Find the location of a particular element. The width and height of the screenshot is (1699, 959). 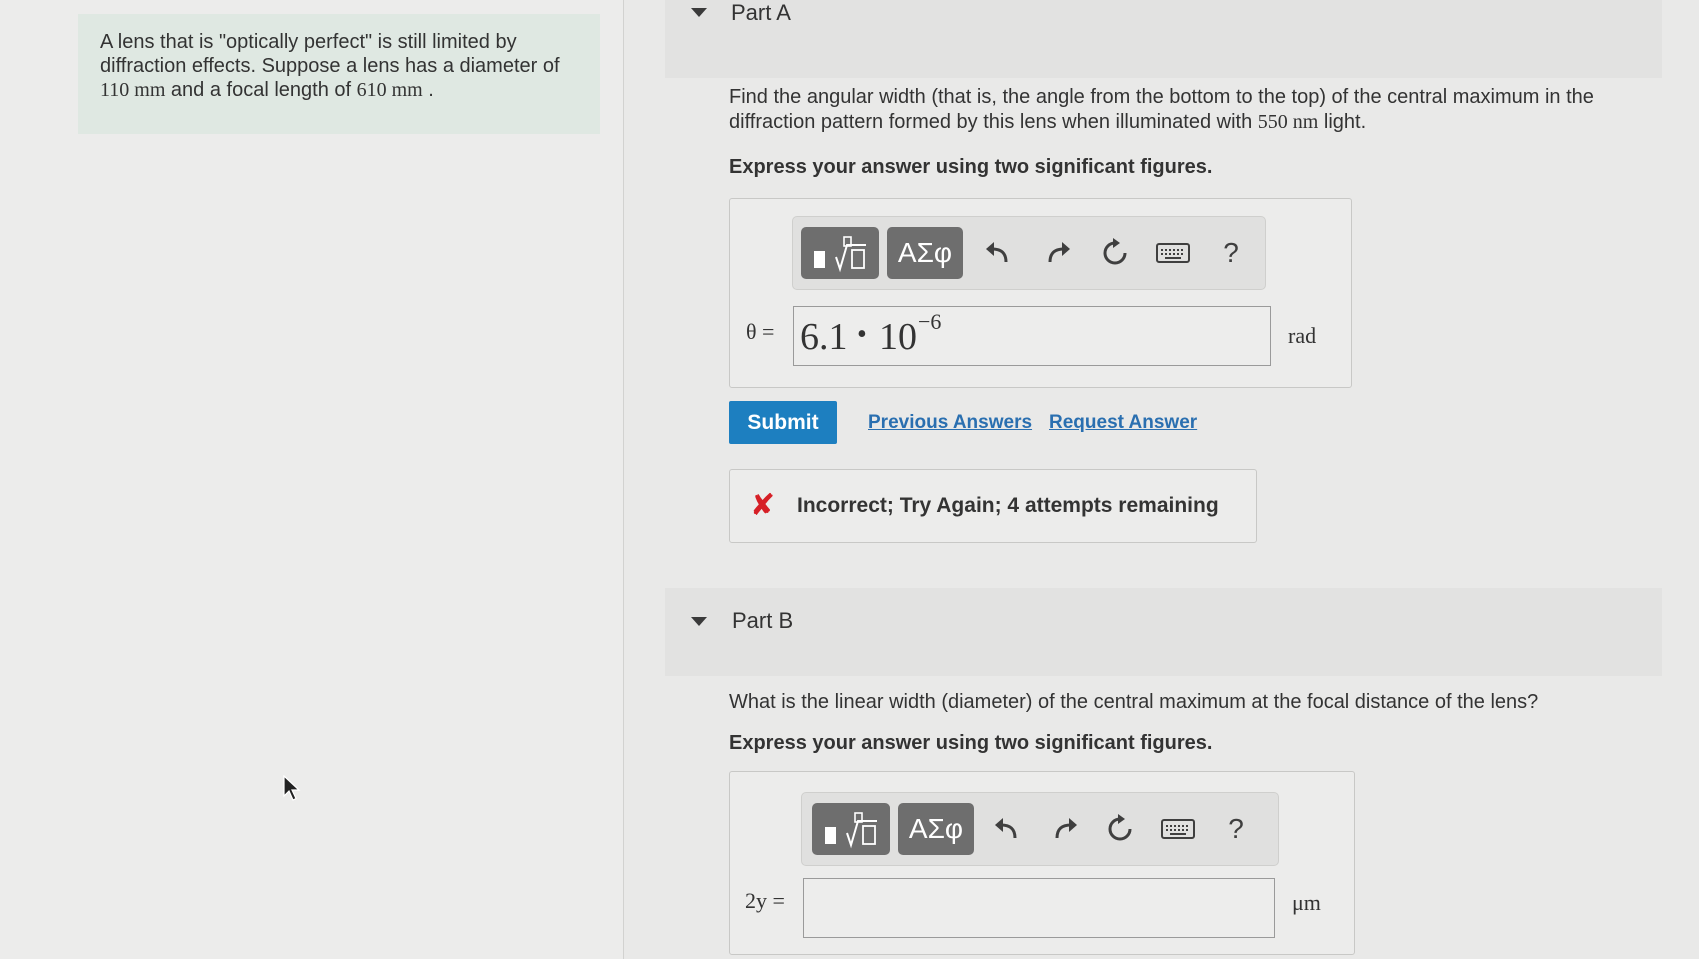

part-b-header: Part B is located at coordinates (1163, 632).